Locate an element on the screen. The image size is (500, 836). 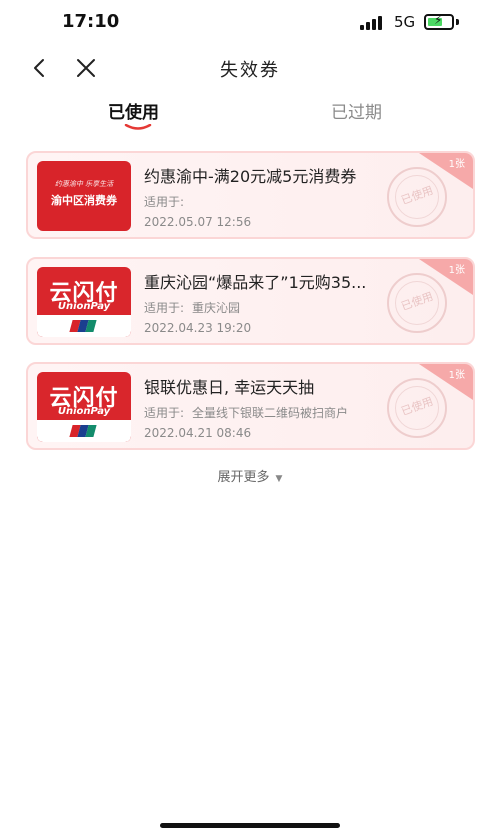
coupon-date: 2022.04.21 08:46 is located at coordinates (198, 433).